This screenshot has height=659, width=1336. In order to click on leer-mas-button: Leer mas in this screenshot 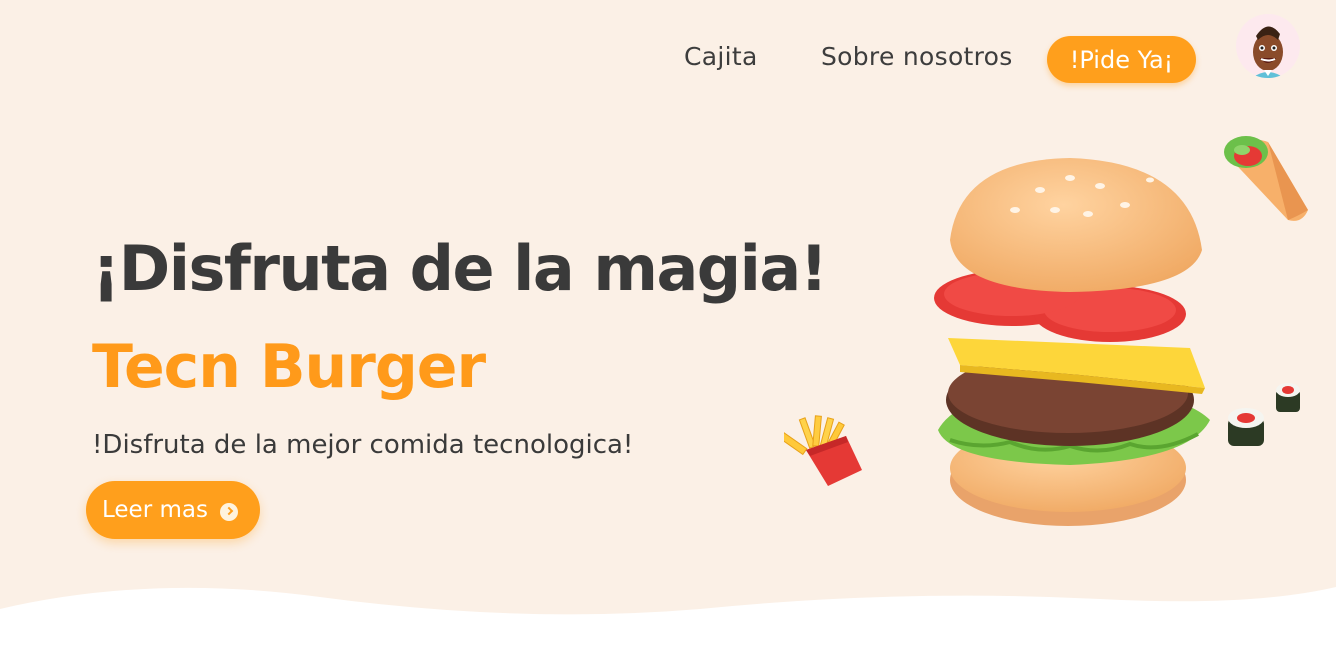, I will do `click(173, 510)`.